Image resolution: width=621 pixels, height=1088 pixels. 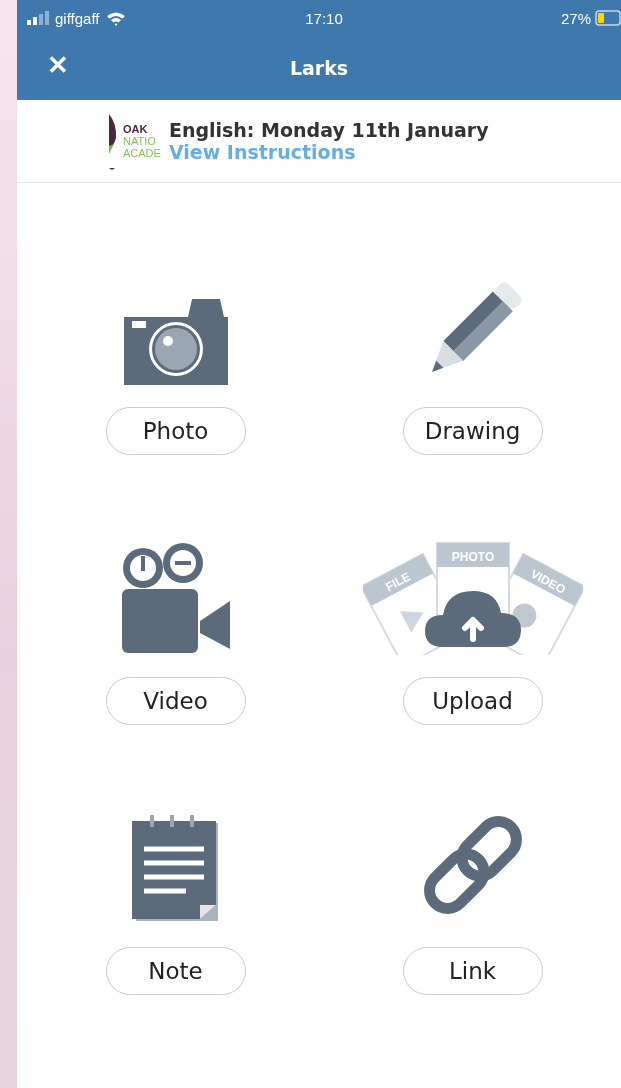 I want to click on screen-title: Larks, so click(x=319, y=68).